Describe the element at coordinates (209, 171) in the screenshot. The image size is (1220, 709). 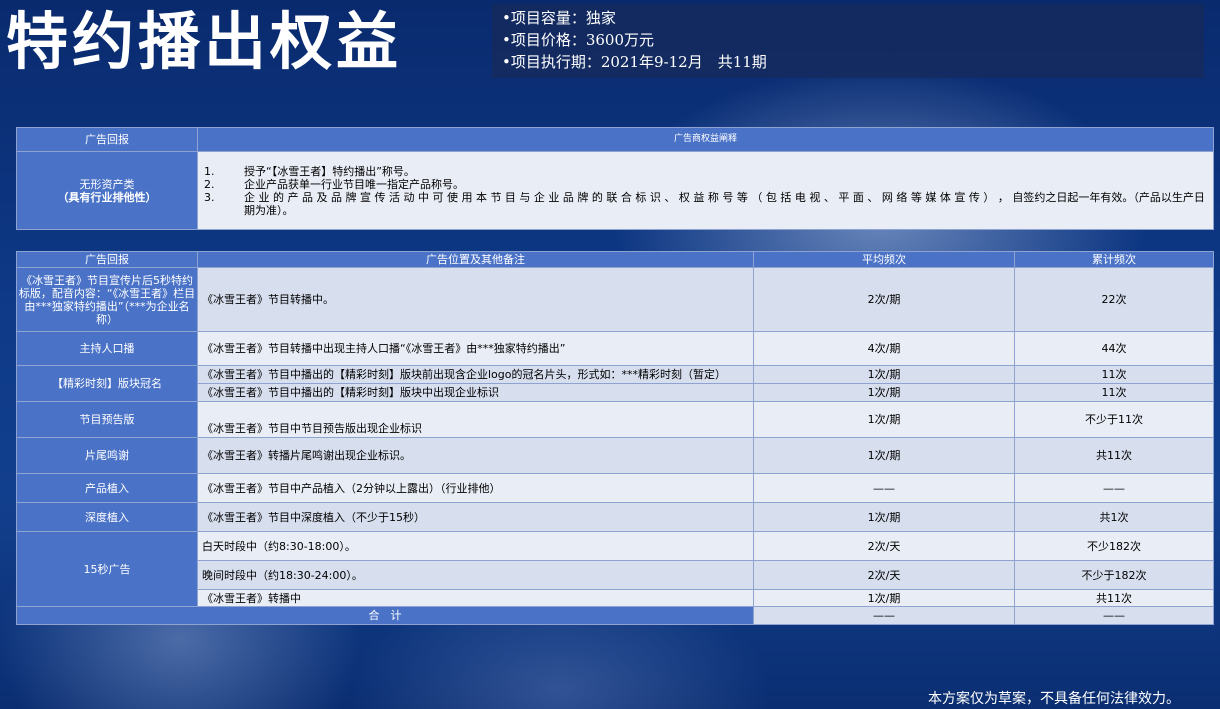
I see `item-number: 1.` at that location.